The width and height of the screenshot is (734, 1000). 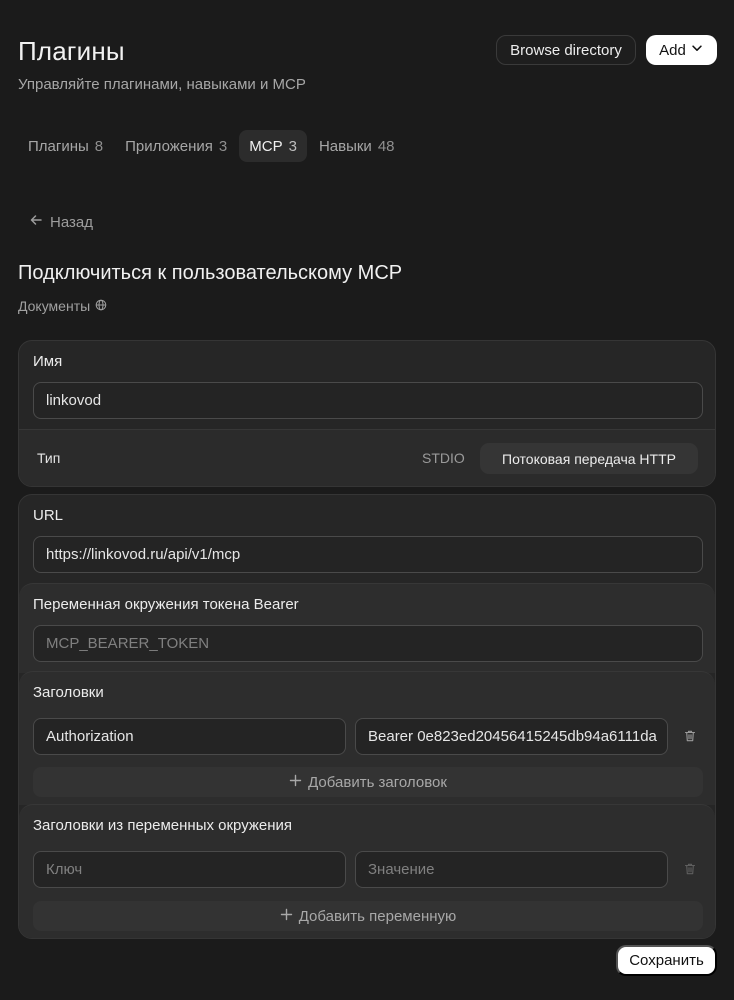 What do you see at coordinates (511, 736) in the screenshot?
I see `header-value-input: Bearer 0e823ed20456415245db94a6111da` at bounding box center [511, 736].